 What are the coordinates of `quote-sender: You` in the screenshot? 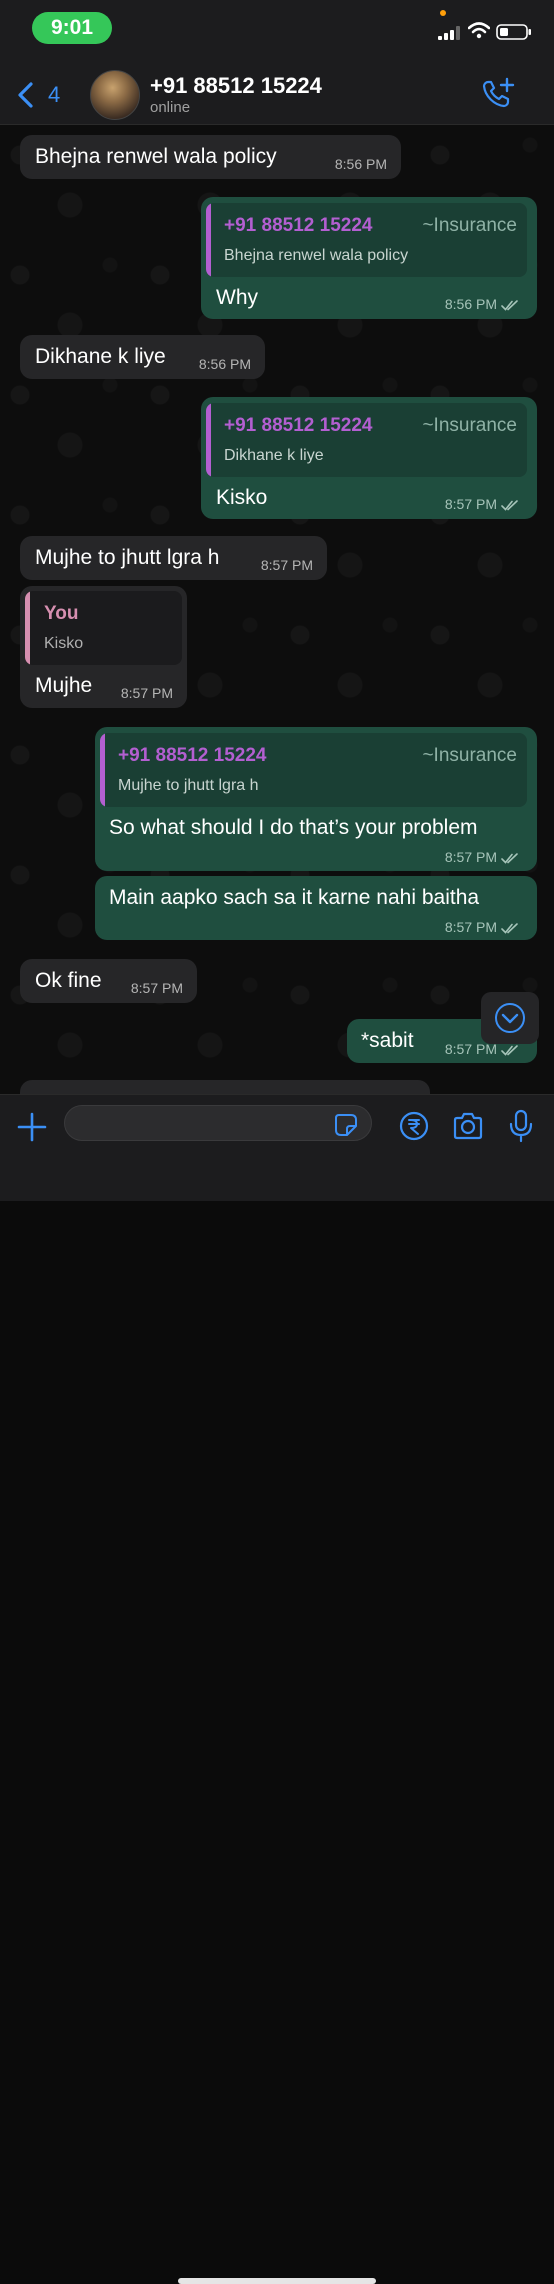 It's located at (61, 613).